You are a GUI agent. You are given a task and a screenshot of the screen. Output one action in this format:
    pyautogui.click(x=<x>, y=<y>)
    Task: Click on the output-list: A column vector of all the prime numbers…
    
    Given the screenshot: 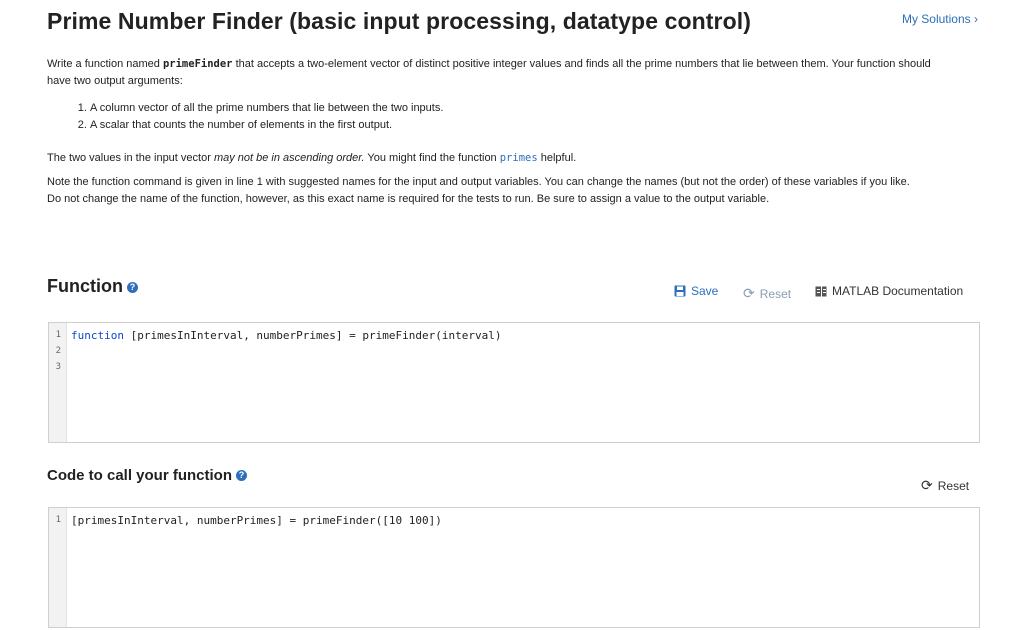 What is the action you would take?
    pyautogui.click(x=497, y=117)
    